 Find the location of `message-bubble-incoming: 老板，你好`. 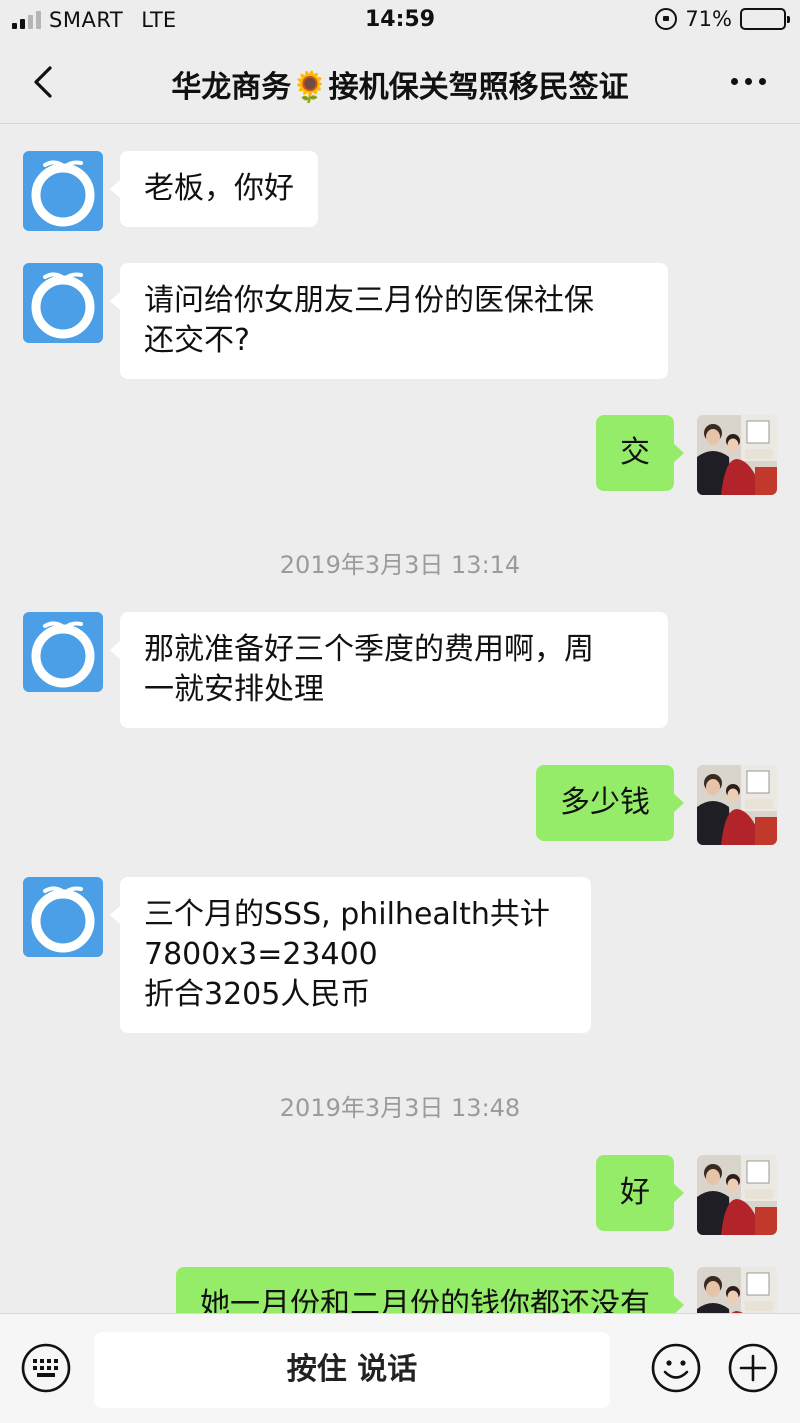

message-bubble-incoming: 老板，你好 is located at coordinates (214, 189).